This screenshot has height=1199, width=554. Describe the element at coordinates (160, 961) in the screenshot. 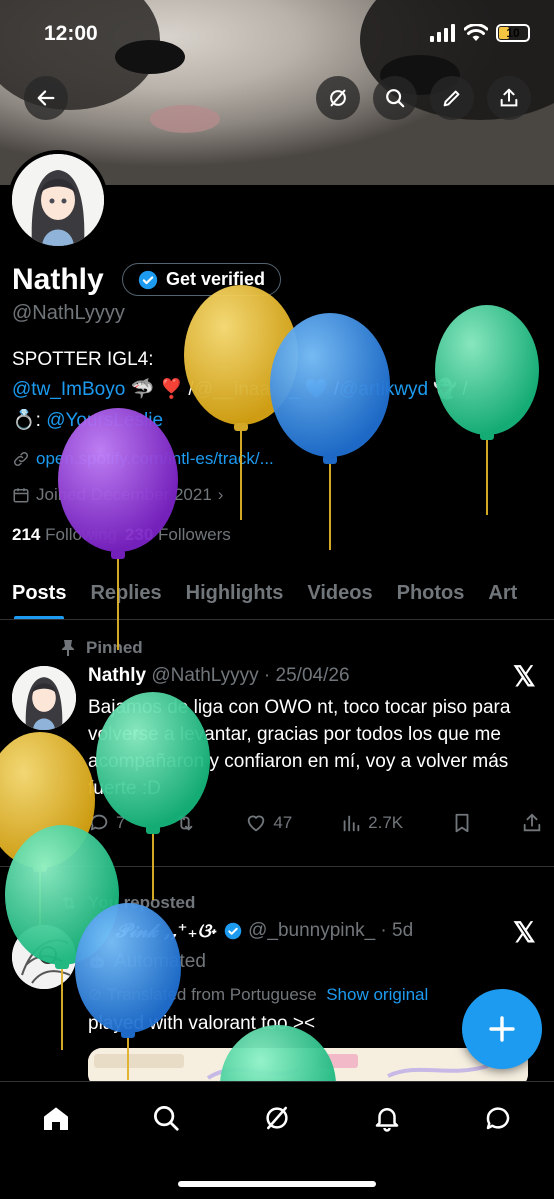

I see `automated-text: Automated` at that location.